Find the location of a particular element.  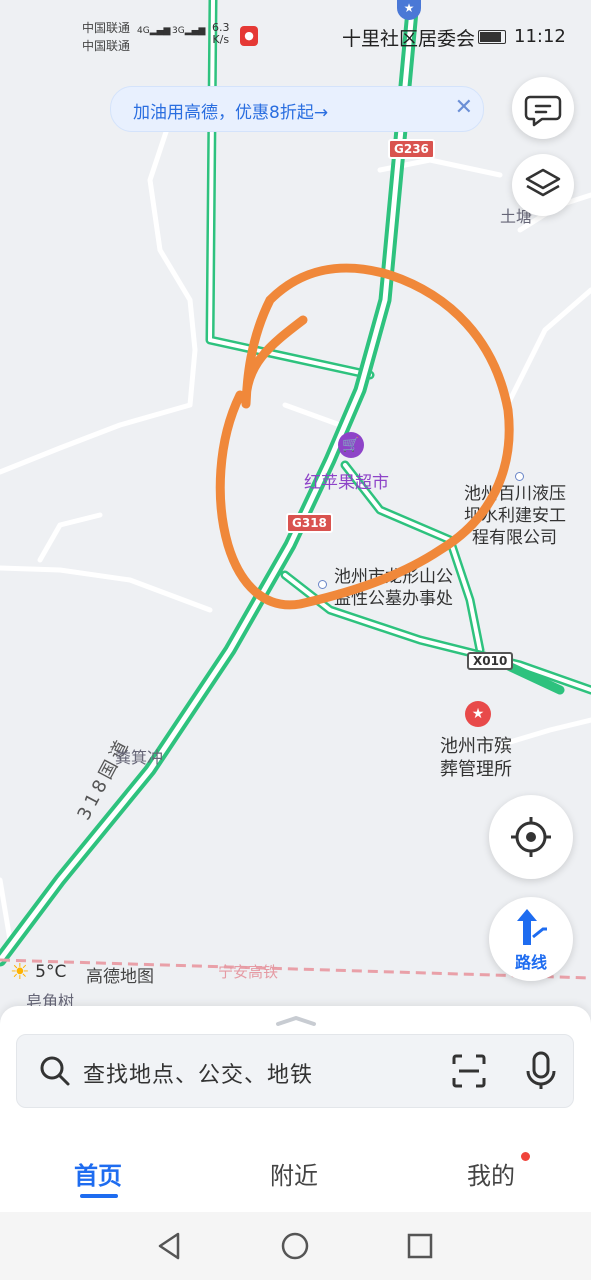

location-marker-icon: ★ is located at coordinates (409, 10).